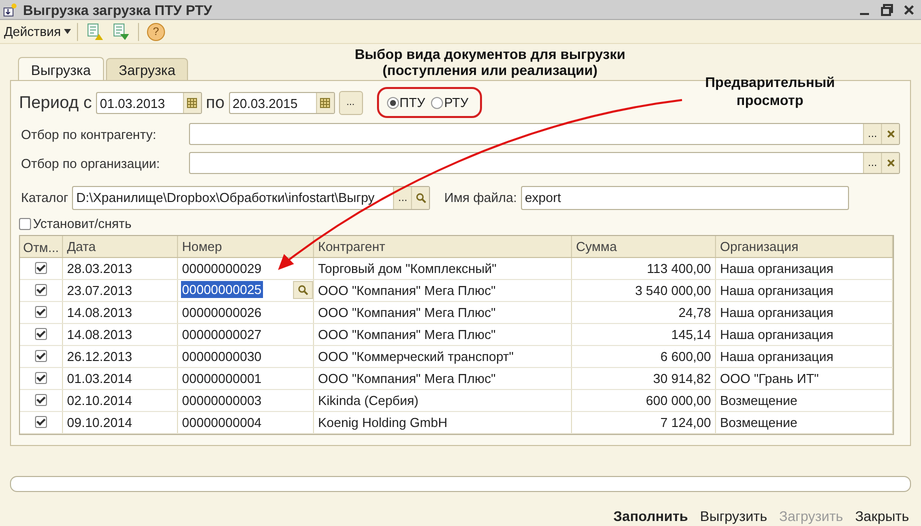 This screenshot has width=921, height=526. I want to click on caret-icon, so click(67, 31).